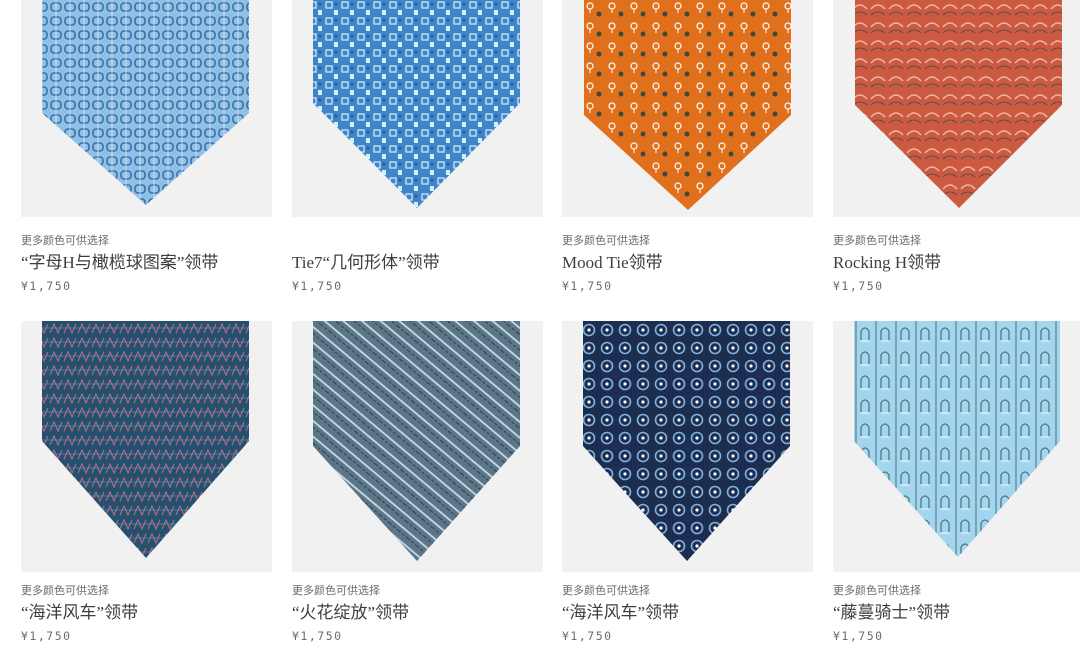  What do you see at coordinates (417, 613) in the screenshot?
I see `product-name: “火花绽放”领带` at bounding box center [417, 613].